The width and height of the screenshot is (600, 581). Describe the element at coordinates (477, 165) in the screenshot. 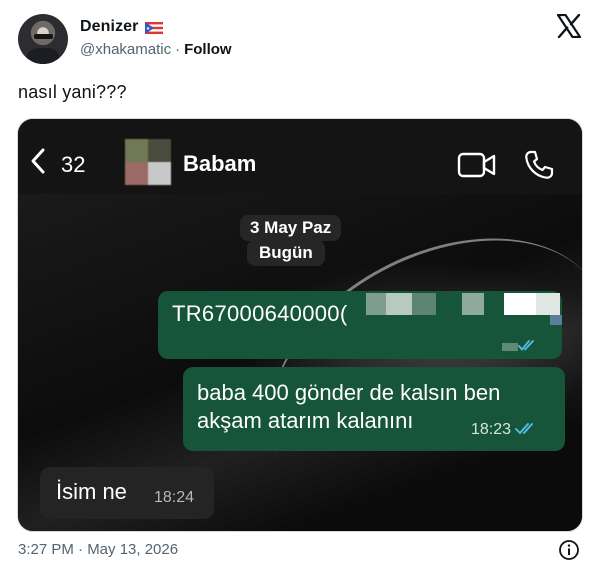

I see `video-call-icon` at that location.